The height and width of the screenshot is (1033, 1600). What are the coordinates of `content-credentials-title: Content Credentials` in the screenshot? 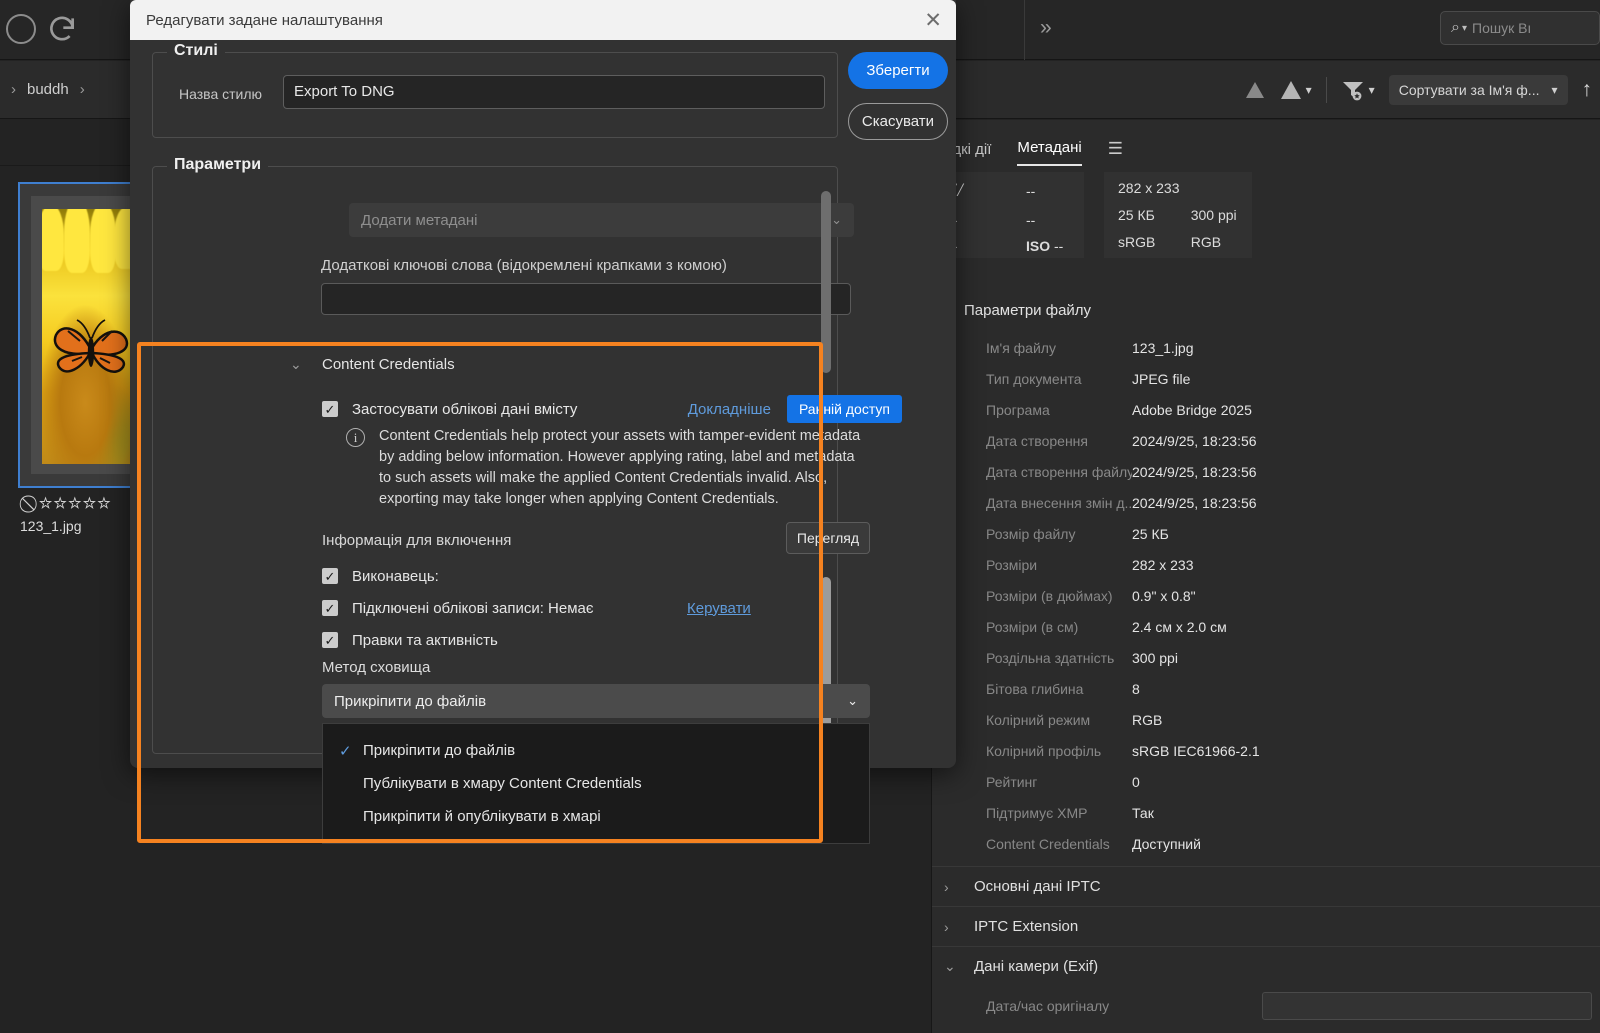 It's located at (388, 364).